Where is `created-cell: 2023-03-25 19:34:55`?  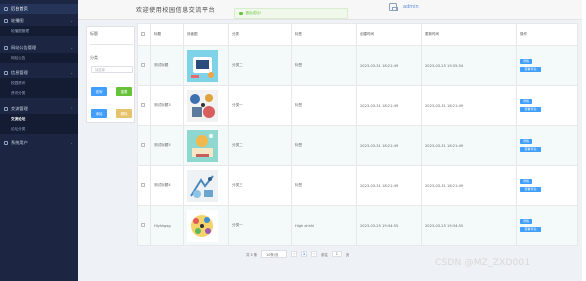
created-cell: 2023-03-25 19:34:55 is located at coordinates (389, 225).